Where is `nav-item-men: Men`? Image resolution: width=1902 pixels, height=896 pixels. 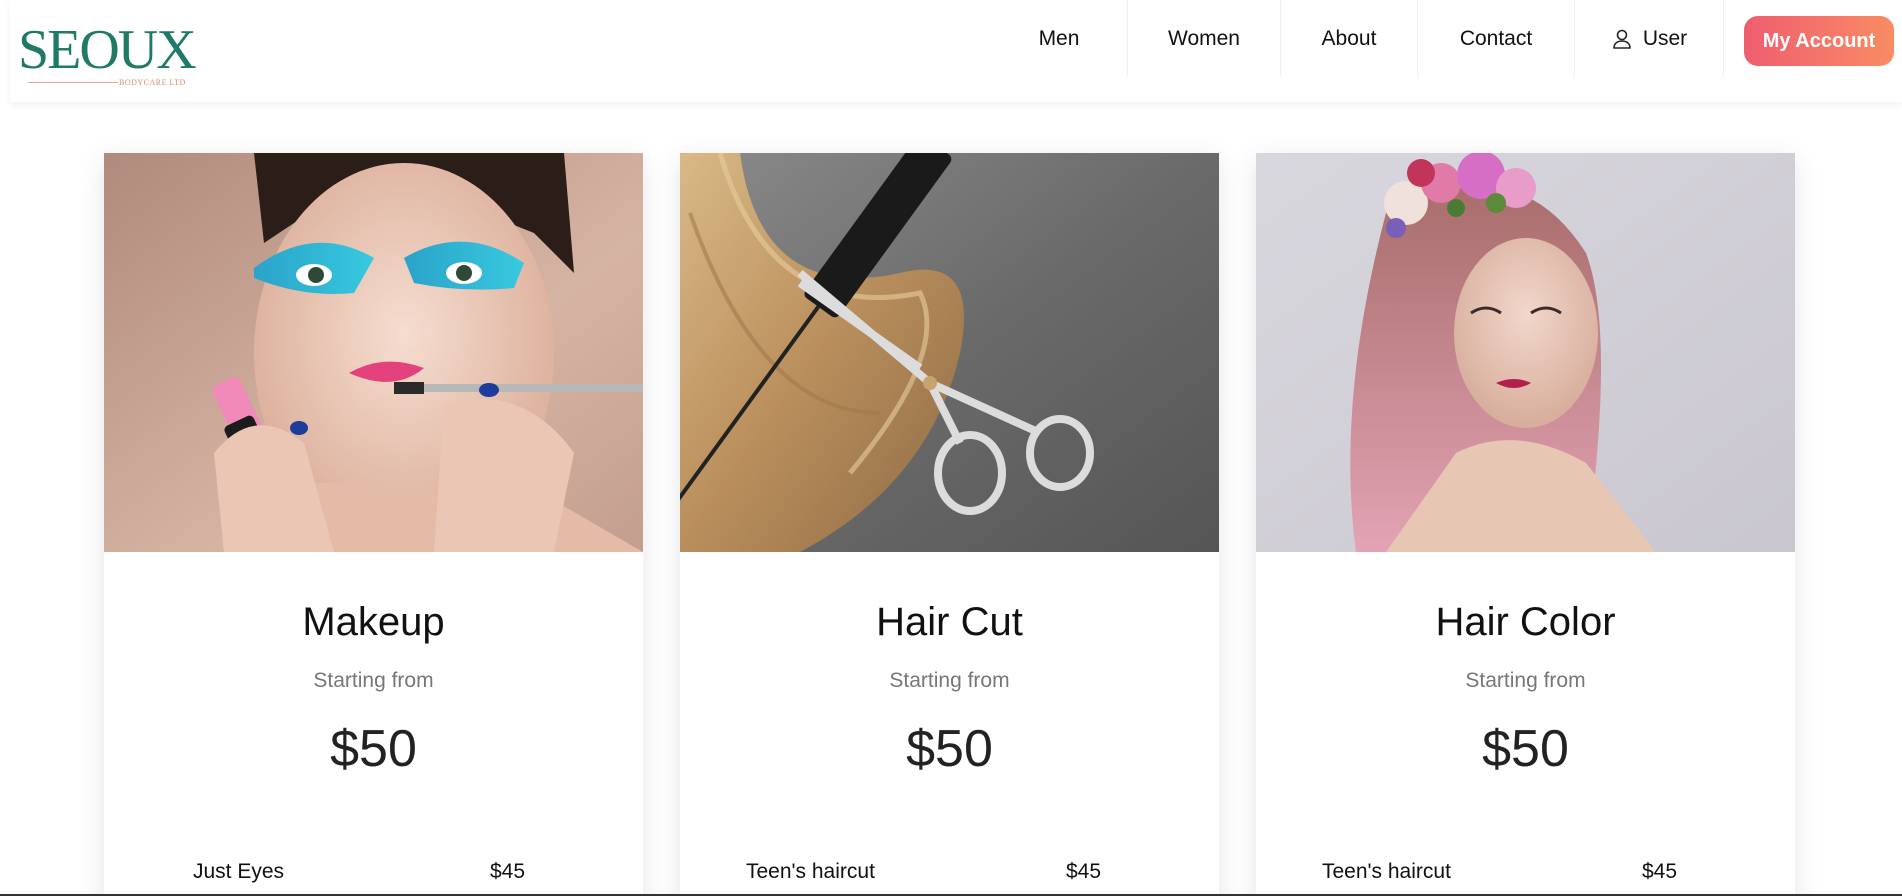
nav-item-men: Men is located at coordinates (1059, 39).